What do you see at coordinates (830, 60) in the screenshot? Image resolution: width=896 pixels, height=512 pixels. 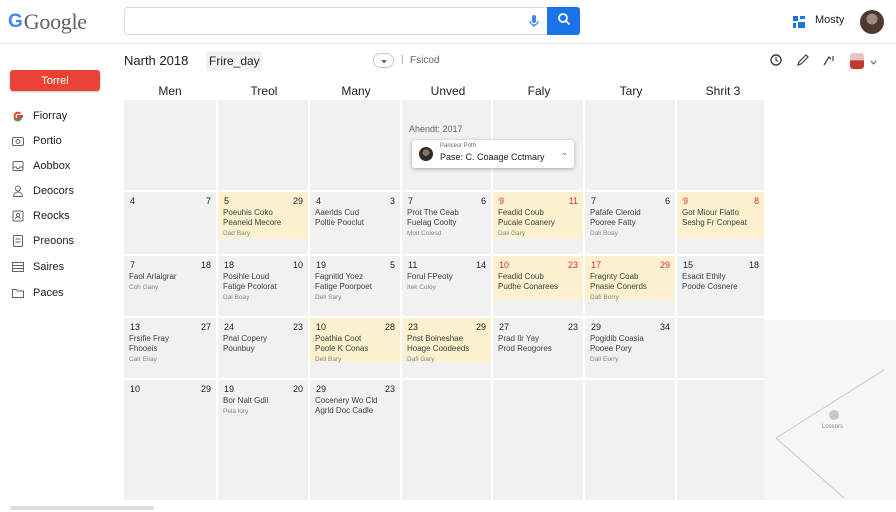 I see `pen-share-icon` at bounding box center [830, 60].